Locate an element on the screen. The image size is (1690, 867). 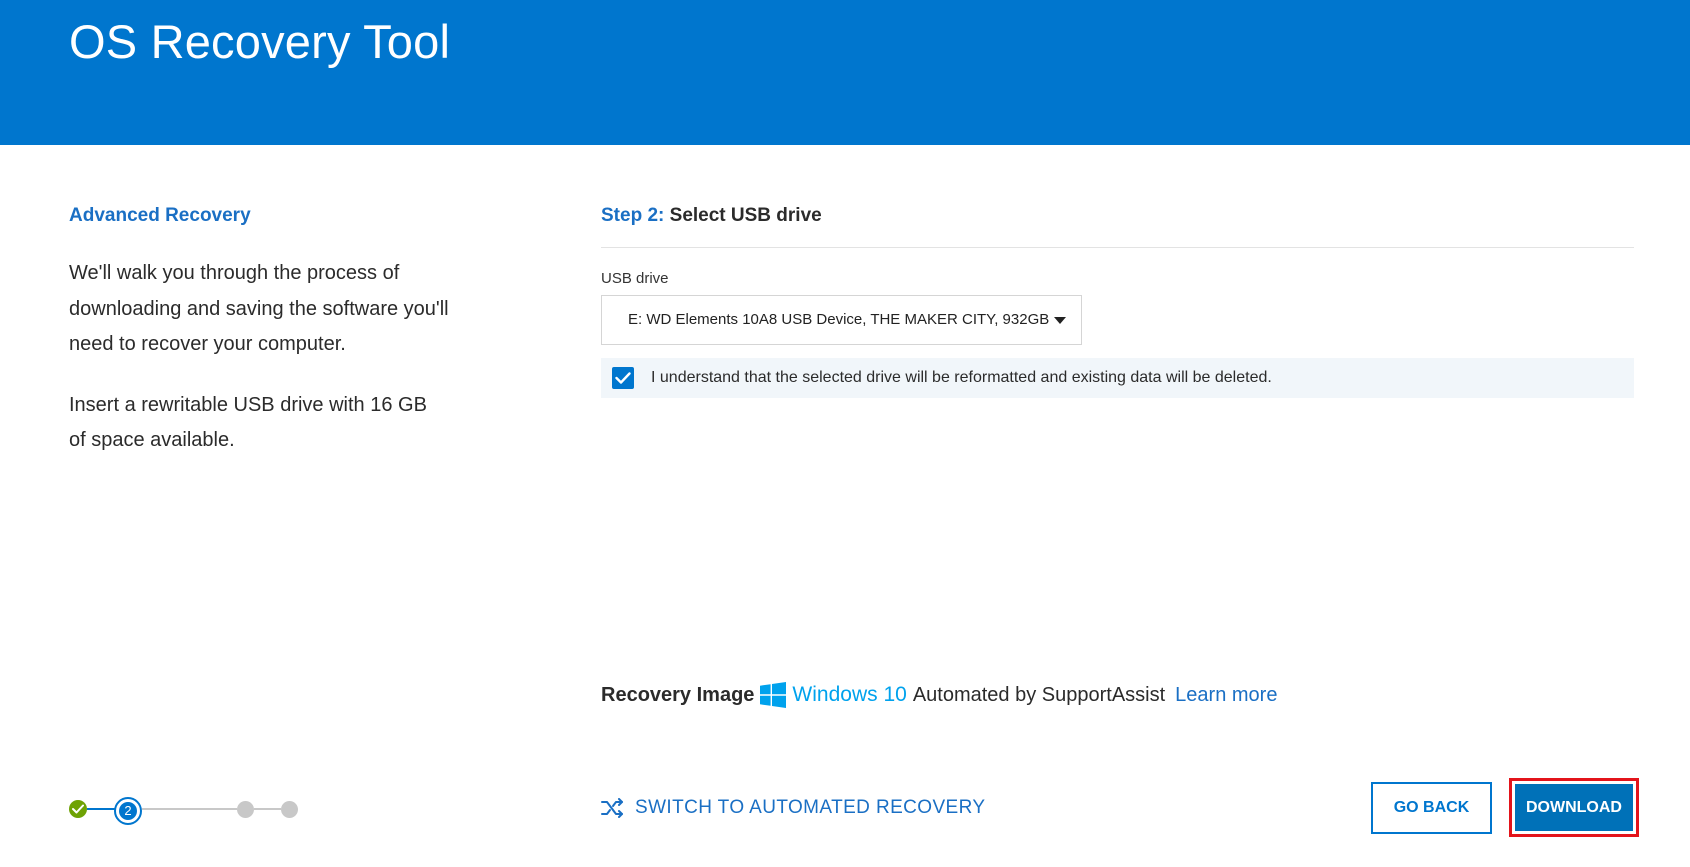
step-4-pending is located at coordinates (289, 809).